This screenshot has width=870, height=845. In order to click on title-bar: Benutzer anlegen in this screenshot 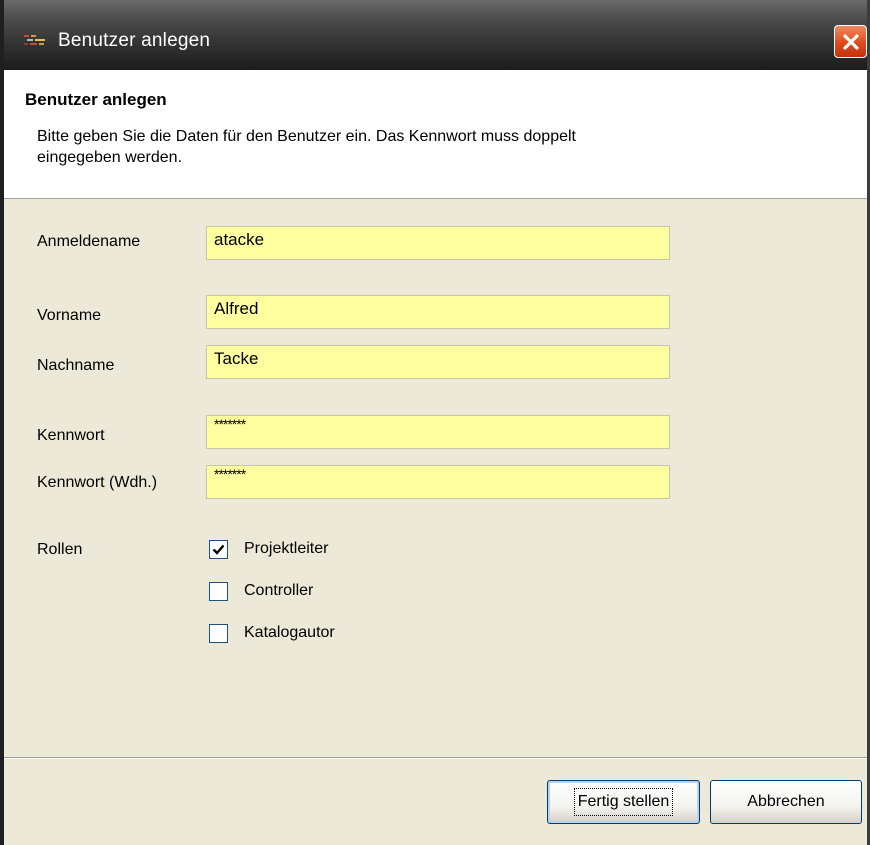, I will do `click(435, 35)`.